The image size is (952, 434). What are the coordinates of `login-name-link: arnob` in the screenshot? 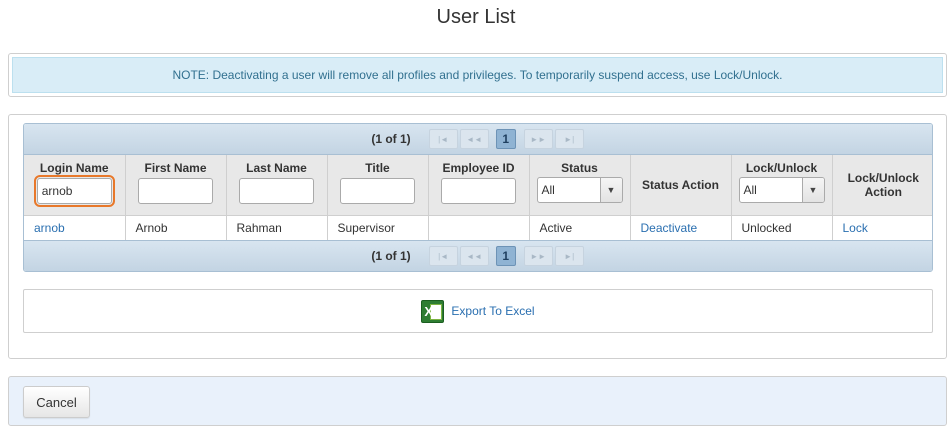 It's located at (49, 228).